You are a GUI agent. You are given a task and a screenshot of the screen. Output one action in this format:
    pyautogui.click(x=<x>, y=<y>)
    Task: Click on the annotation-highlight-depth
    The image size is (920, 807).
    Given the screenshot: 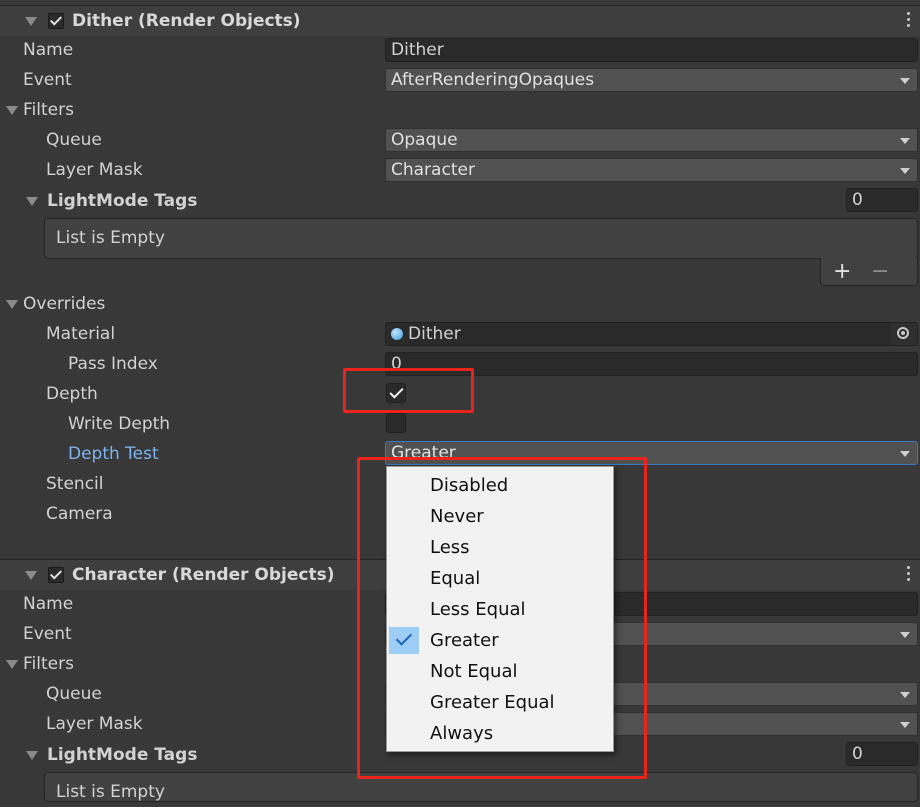 What is the action you would take?
    pyautogui.click(x=408, y=390)
    